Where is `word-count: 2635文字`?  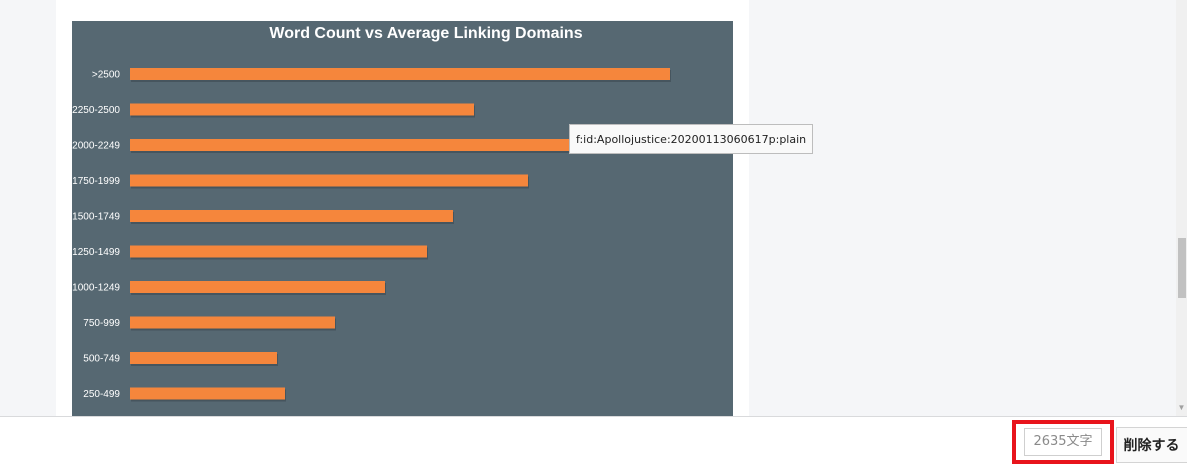
word-count: 2635文字 is located at coordinates (1063, 442).